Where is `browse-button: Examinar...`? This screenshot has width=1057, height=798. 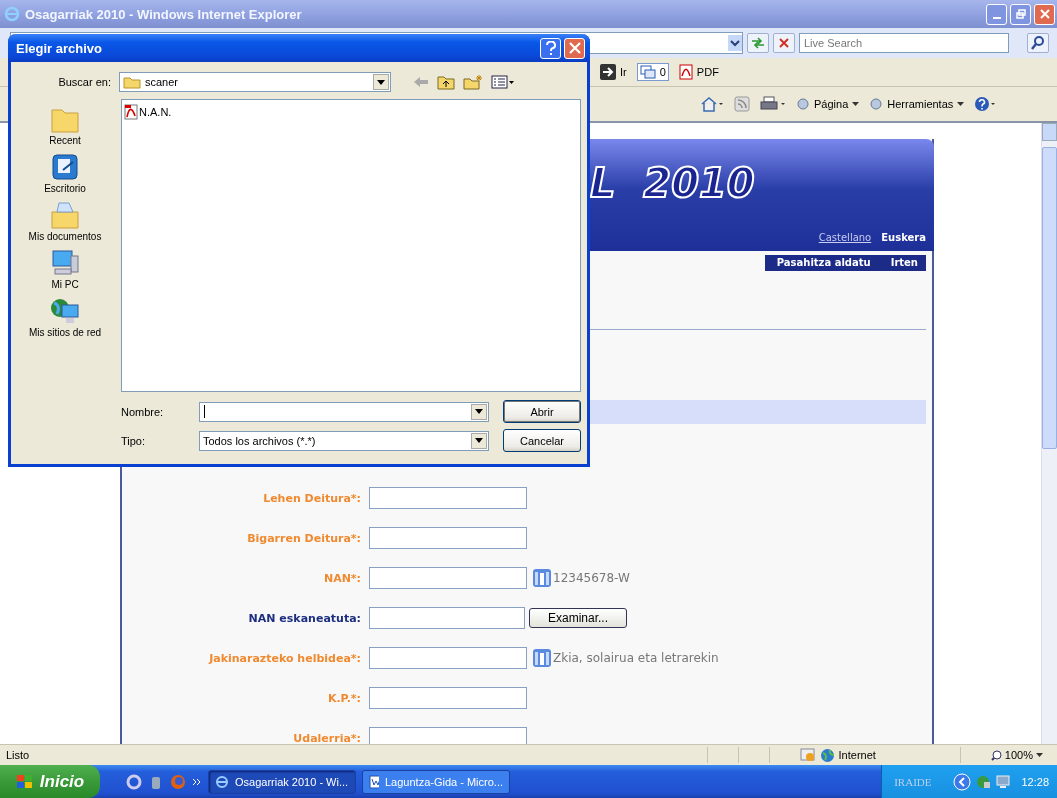 browse-button: Examinar... is located at coordinates (578, 618).